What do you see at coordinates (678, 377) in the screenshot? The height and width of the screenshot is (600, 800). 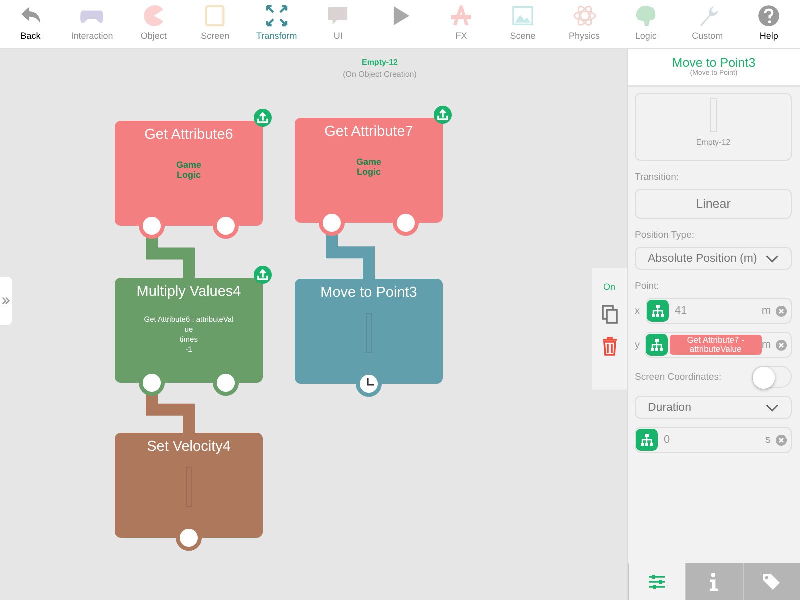 I see `toggle-label: Screen Coordinates:` at bounding box center [678, 377].